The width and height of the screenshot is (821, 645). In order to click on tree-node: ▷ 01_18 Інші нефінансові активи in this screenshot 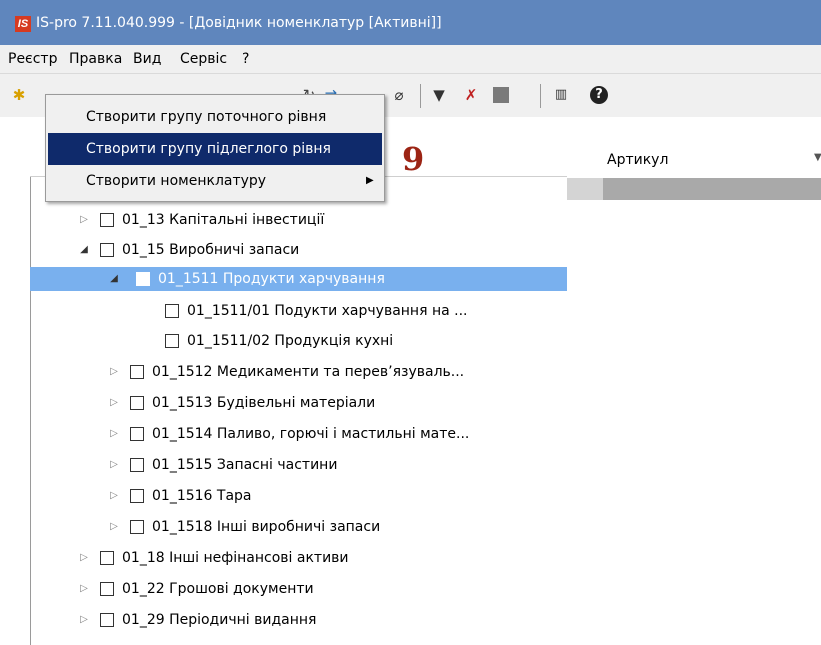, I will do `click(322, 558)`.